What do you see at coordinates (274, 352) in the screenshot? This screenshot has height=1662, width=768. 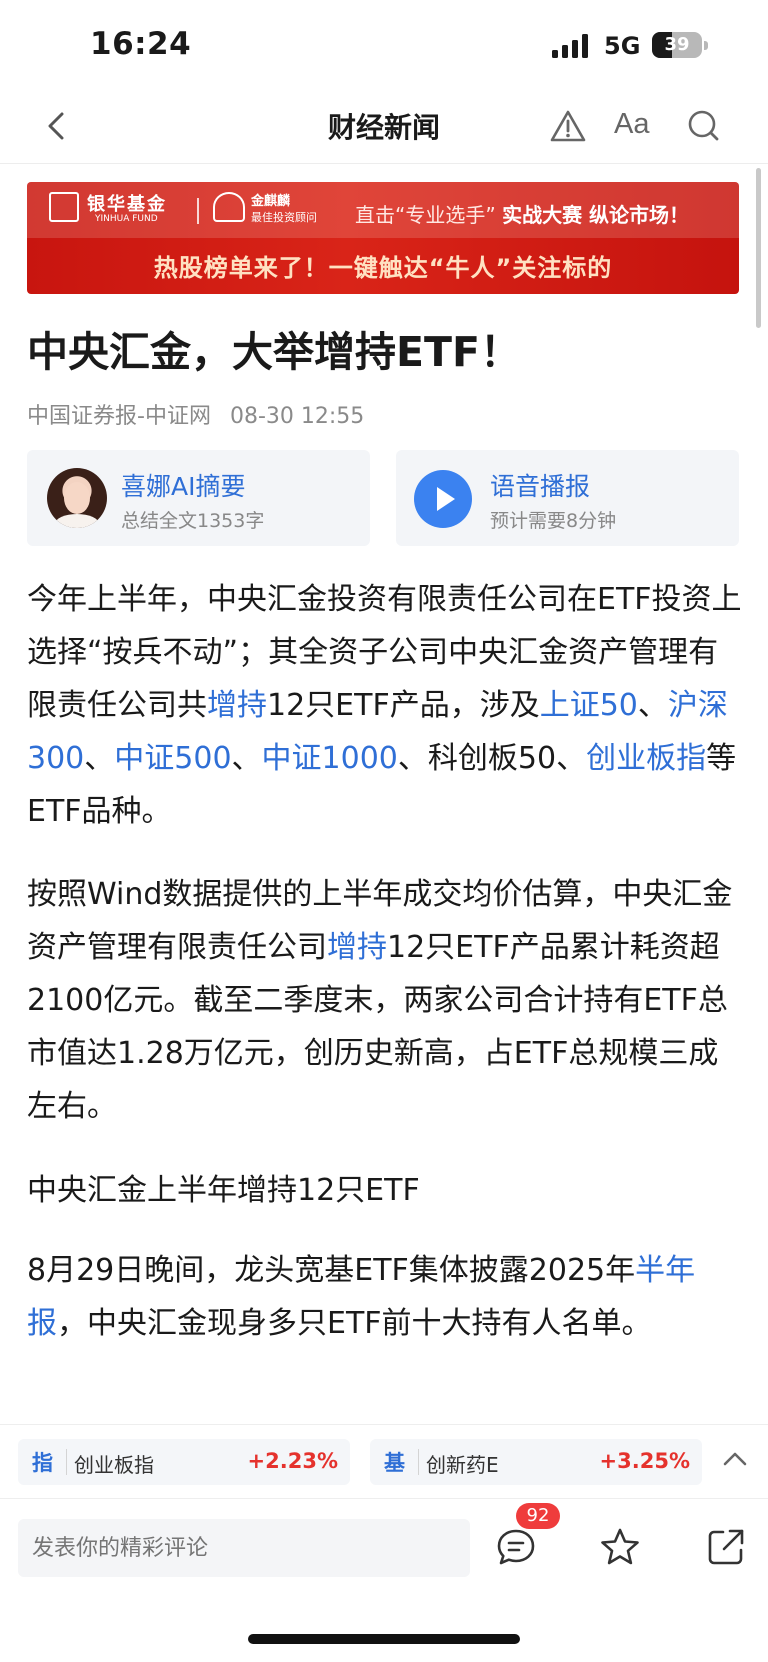 I see `article-title: 中央汇金，大举增持ETF！` at bounding box center [274, 352].